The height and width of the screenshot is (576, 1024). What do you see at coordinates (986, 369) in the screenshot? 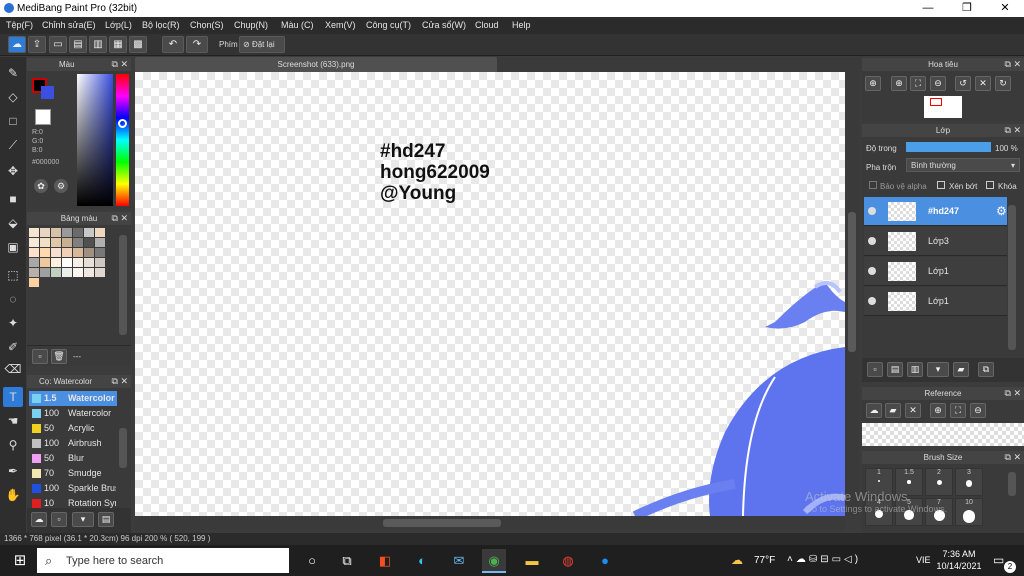
I see `merge-layer-icon: ⧉` at bounding box center [986, 369].